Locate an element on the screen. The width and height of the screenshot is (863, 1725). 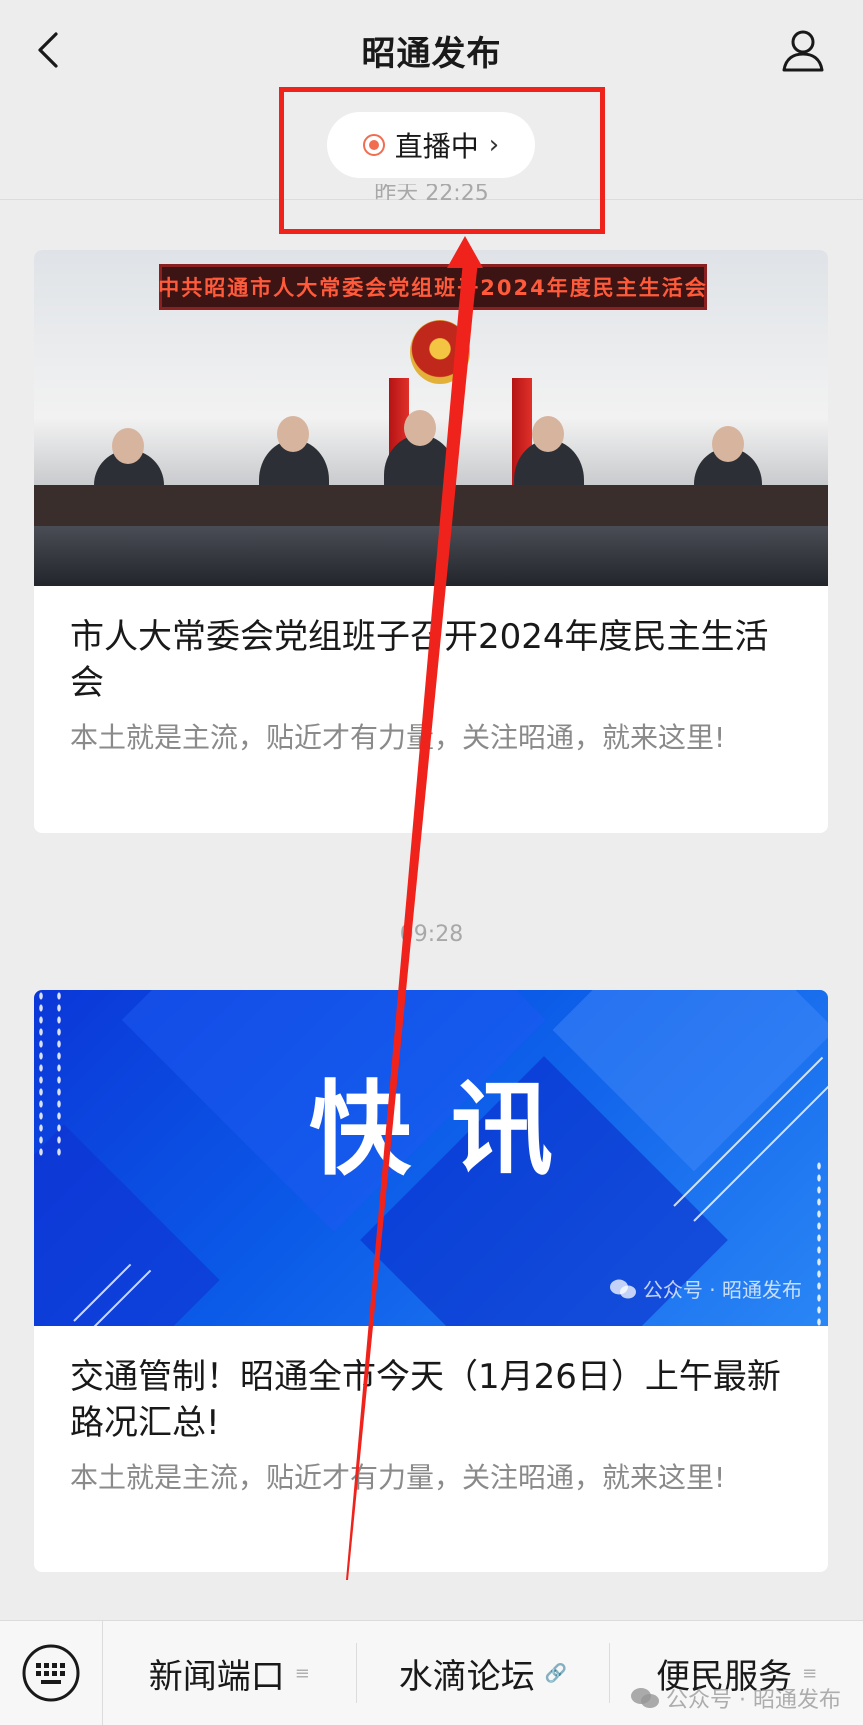
keyboard-toggle-button is located at coordinates (51, 1672).